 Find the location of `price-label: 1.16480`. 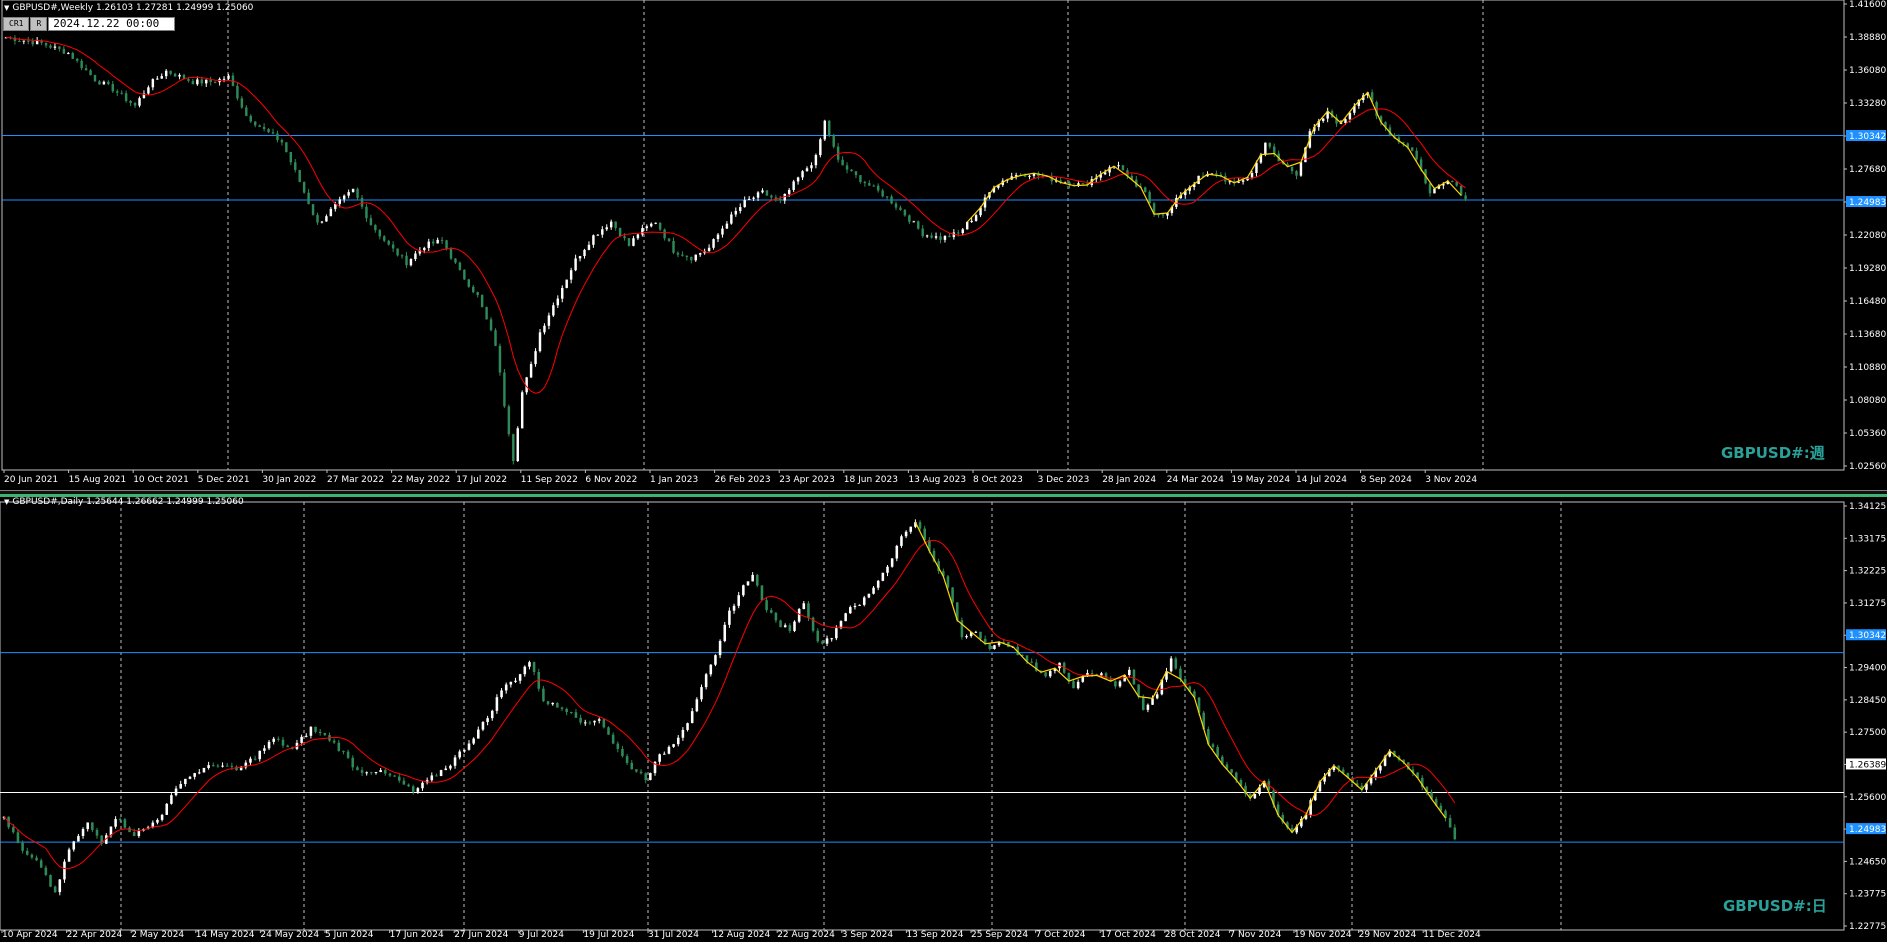

price-label: 1.16480 is located at coordinates (1867, 302).